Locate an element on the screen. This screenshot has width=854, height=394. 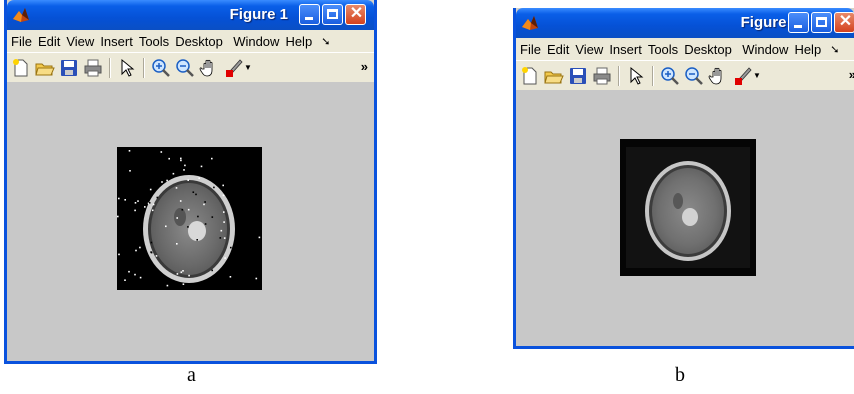
window-title: Figure 1 is located at coordinates (258, 14).